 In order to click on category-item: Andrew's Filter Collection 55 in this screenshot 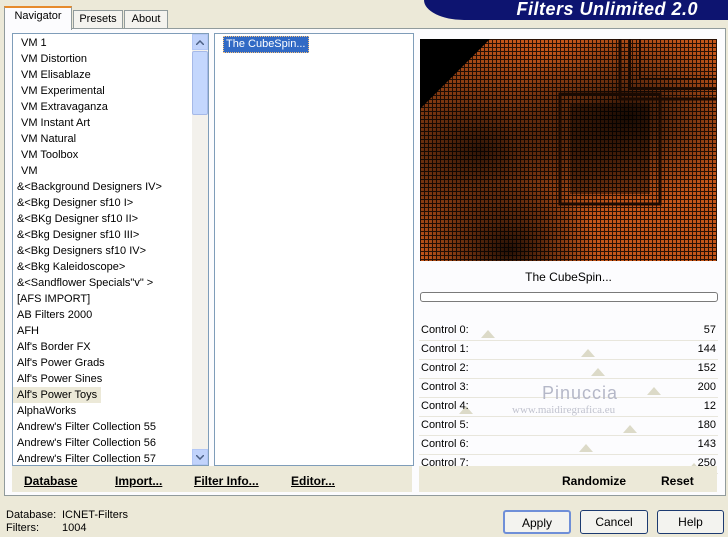, I will do `click(102, 427)`.